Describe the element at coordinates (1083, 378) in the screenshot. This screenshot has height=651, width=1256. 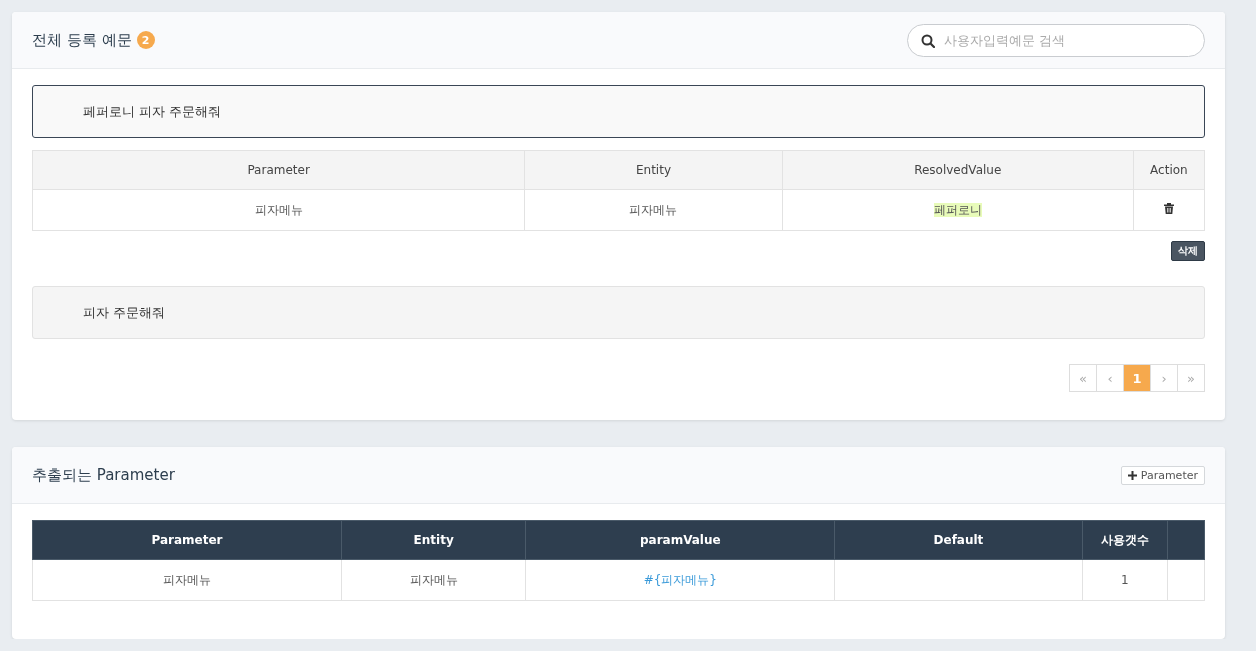
I see `first-page-button: «` at that location.